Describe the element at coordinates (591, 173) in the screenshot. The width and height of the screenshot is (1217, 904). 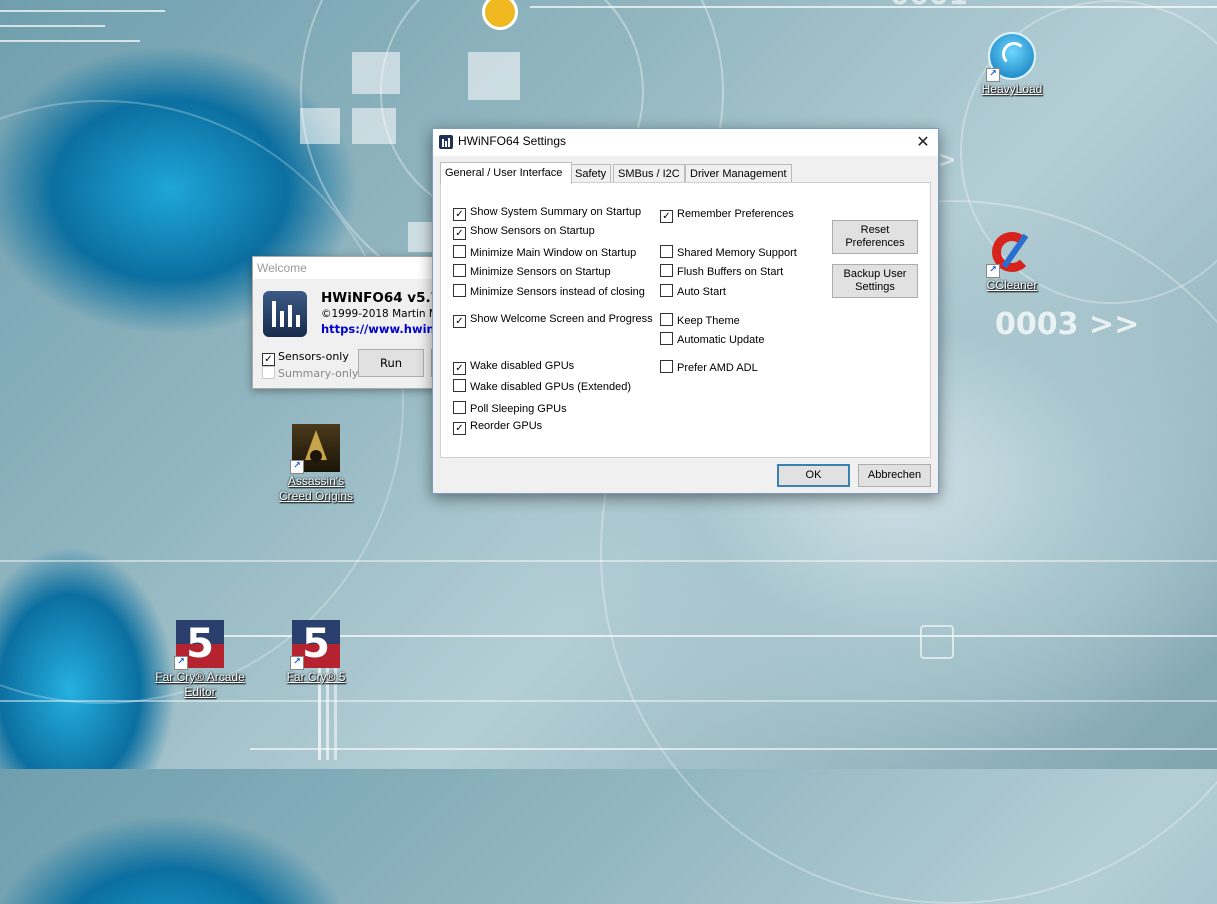
I see `tab-safety: Safety` at that location.